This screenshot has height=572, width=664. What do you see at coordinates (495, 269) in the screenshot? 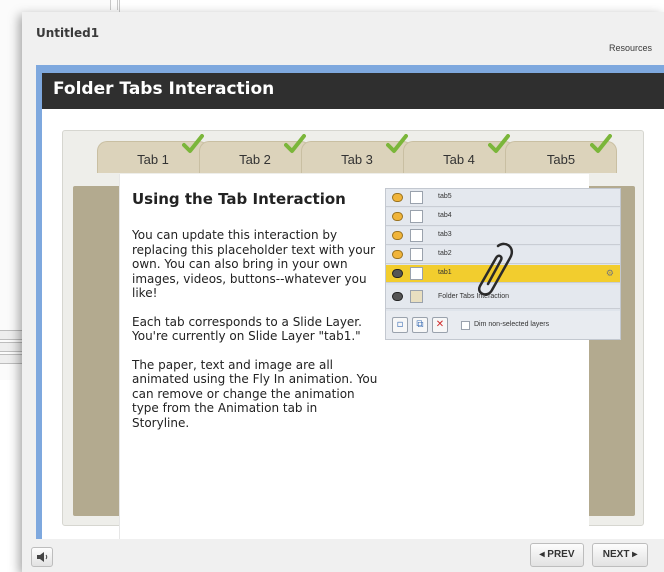
I see `paperclip-icon` at bounding box center [495, 269].